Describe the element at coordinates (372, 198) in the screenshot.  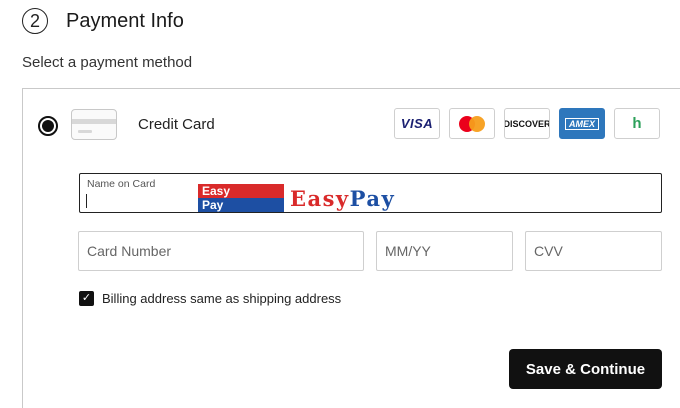
I see `easypay-wordmark-b: Pay` at that location.